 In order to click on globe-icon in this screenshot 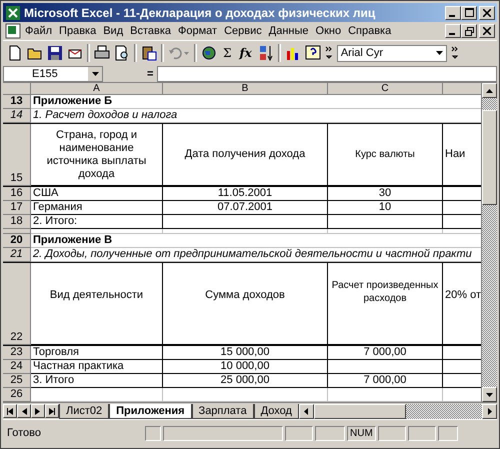, I will do `click(209, 53)`.